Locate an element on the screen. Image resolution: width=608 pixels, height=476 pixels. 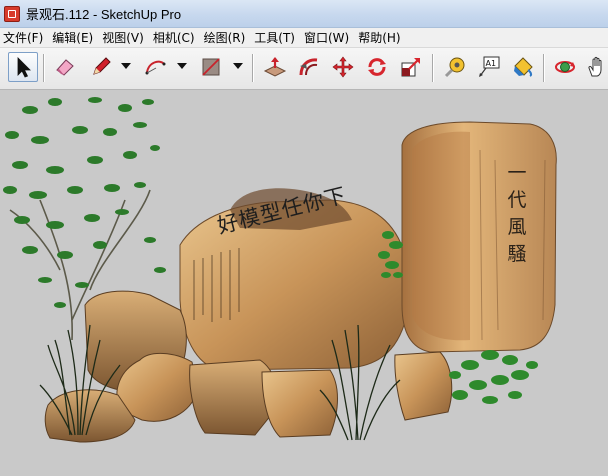
pan-tool-button is located at coordinates (595, 67).